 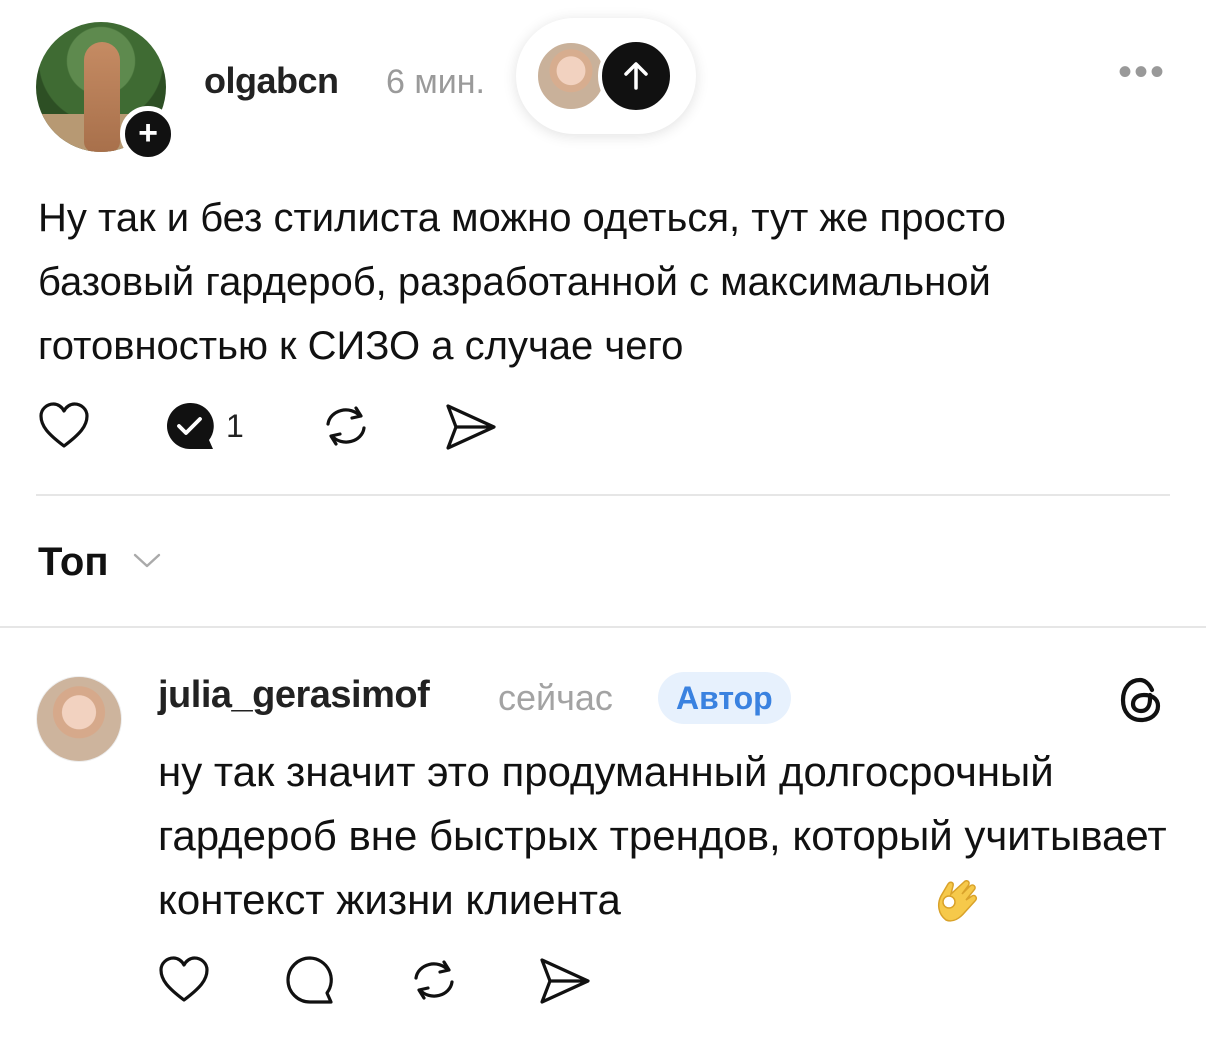 What do you see at coordinates (235, 426) in the screenshot?
I see `comment-count: 1` at bounding box center [235, 426].